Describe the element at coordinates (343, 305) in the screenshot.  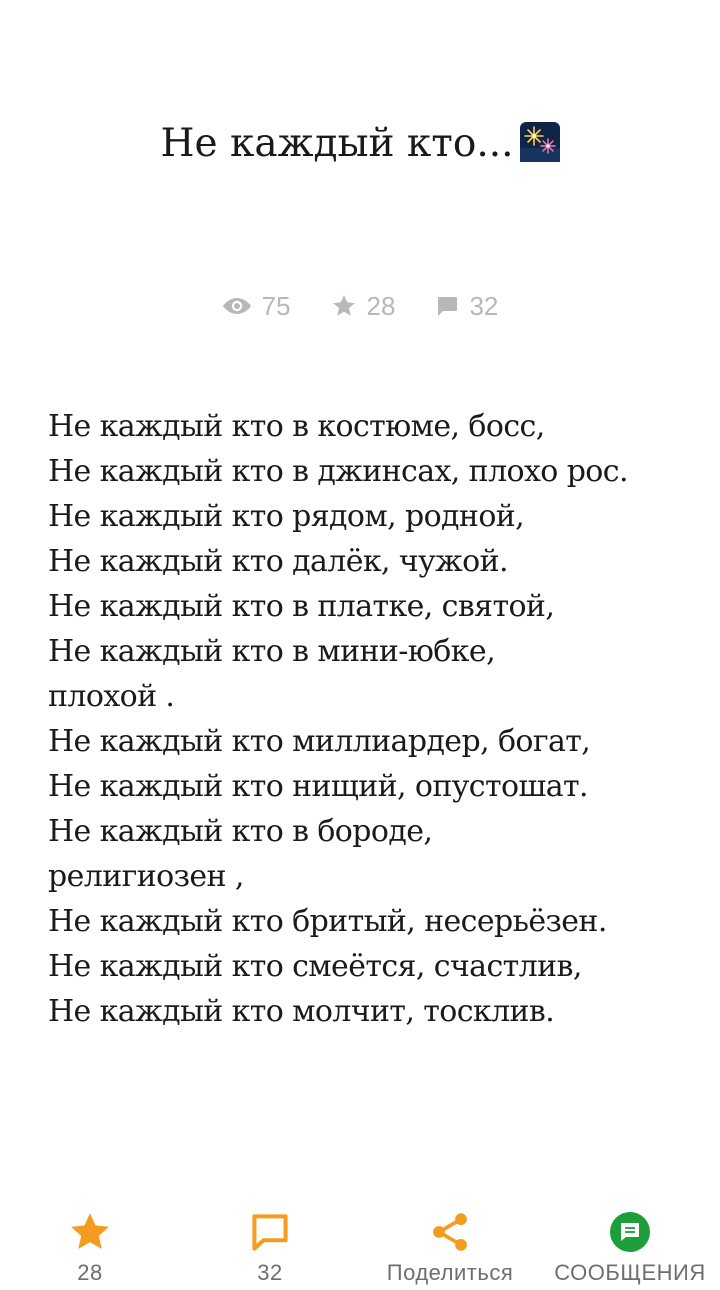
I see `star-icon` at that location.